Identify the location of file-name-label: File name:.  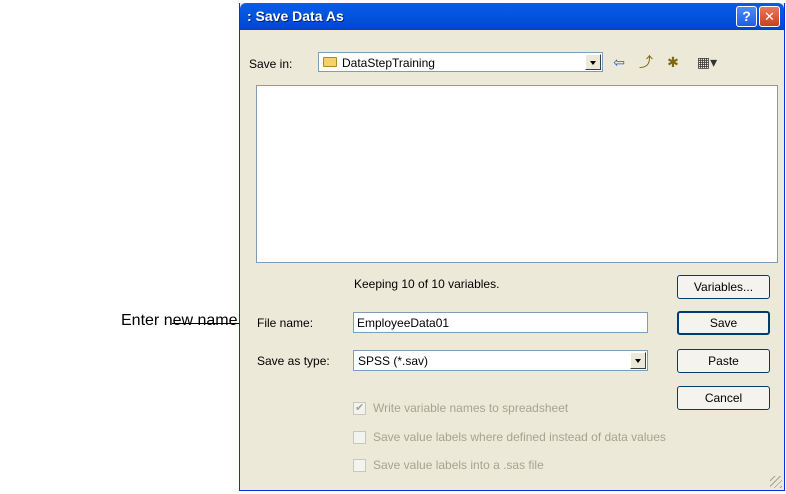
(285, 323).